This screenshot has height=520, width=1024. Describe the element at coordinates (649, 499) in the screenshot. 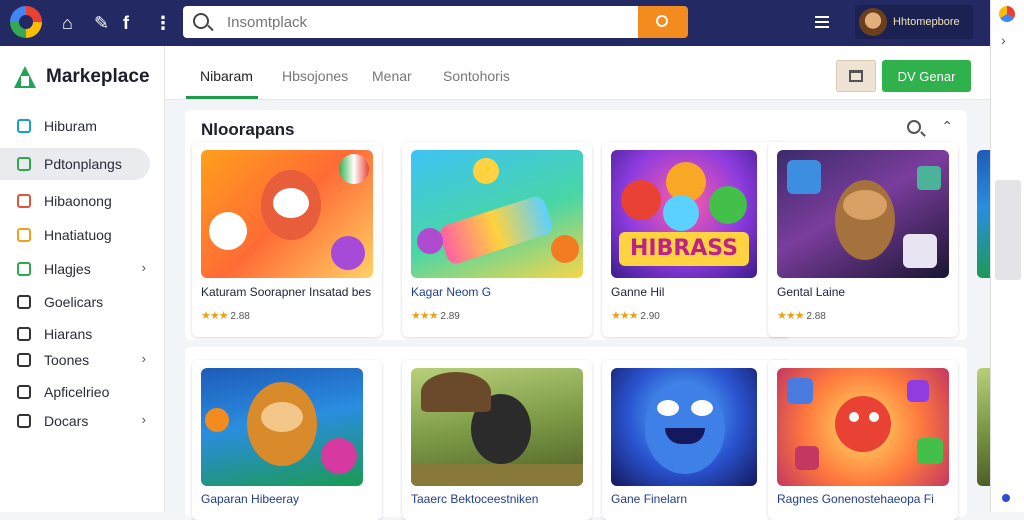

I see `game-title: Gane Finelarn` at that location.